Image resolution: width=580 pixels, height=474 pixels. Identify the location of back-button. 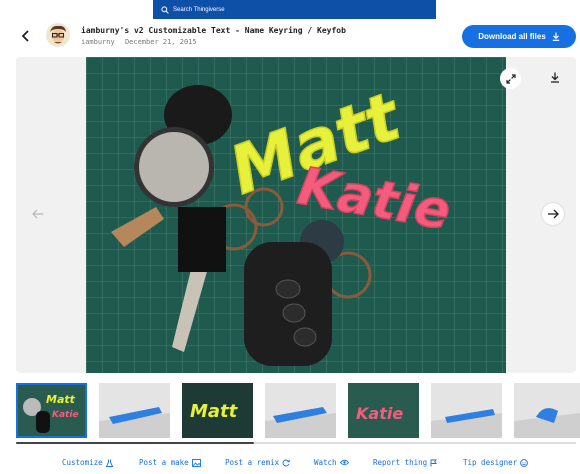
(26, 36).